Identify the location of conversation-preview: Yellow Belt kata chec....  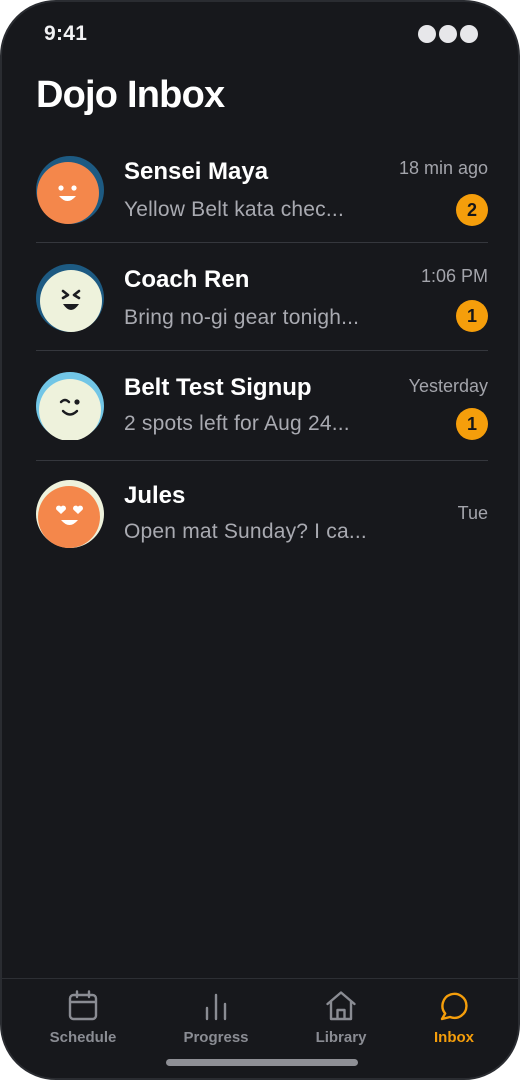
(234, 209).